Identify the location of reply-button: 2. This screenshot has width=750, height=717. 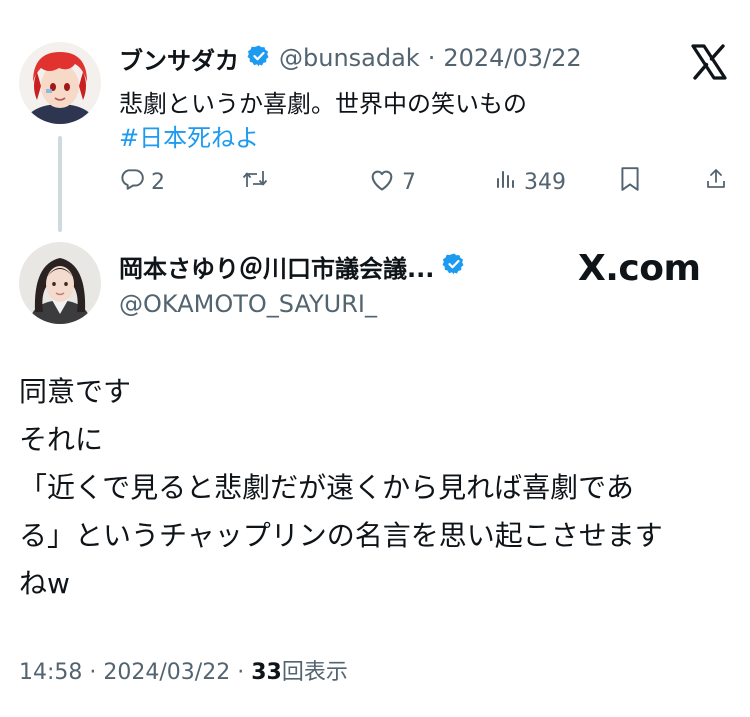
(142, 182).